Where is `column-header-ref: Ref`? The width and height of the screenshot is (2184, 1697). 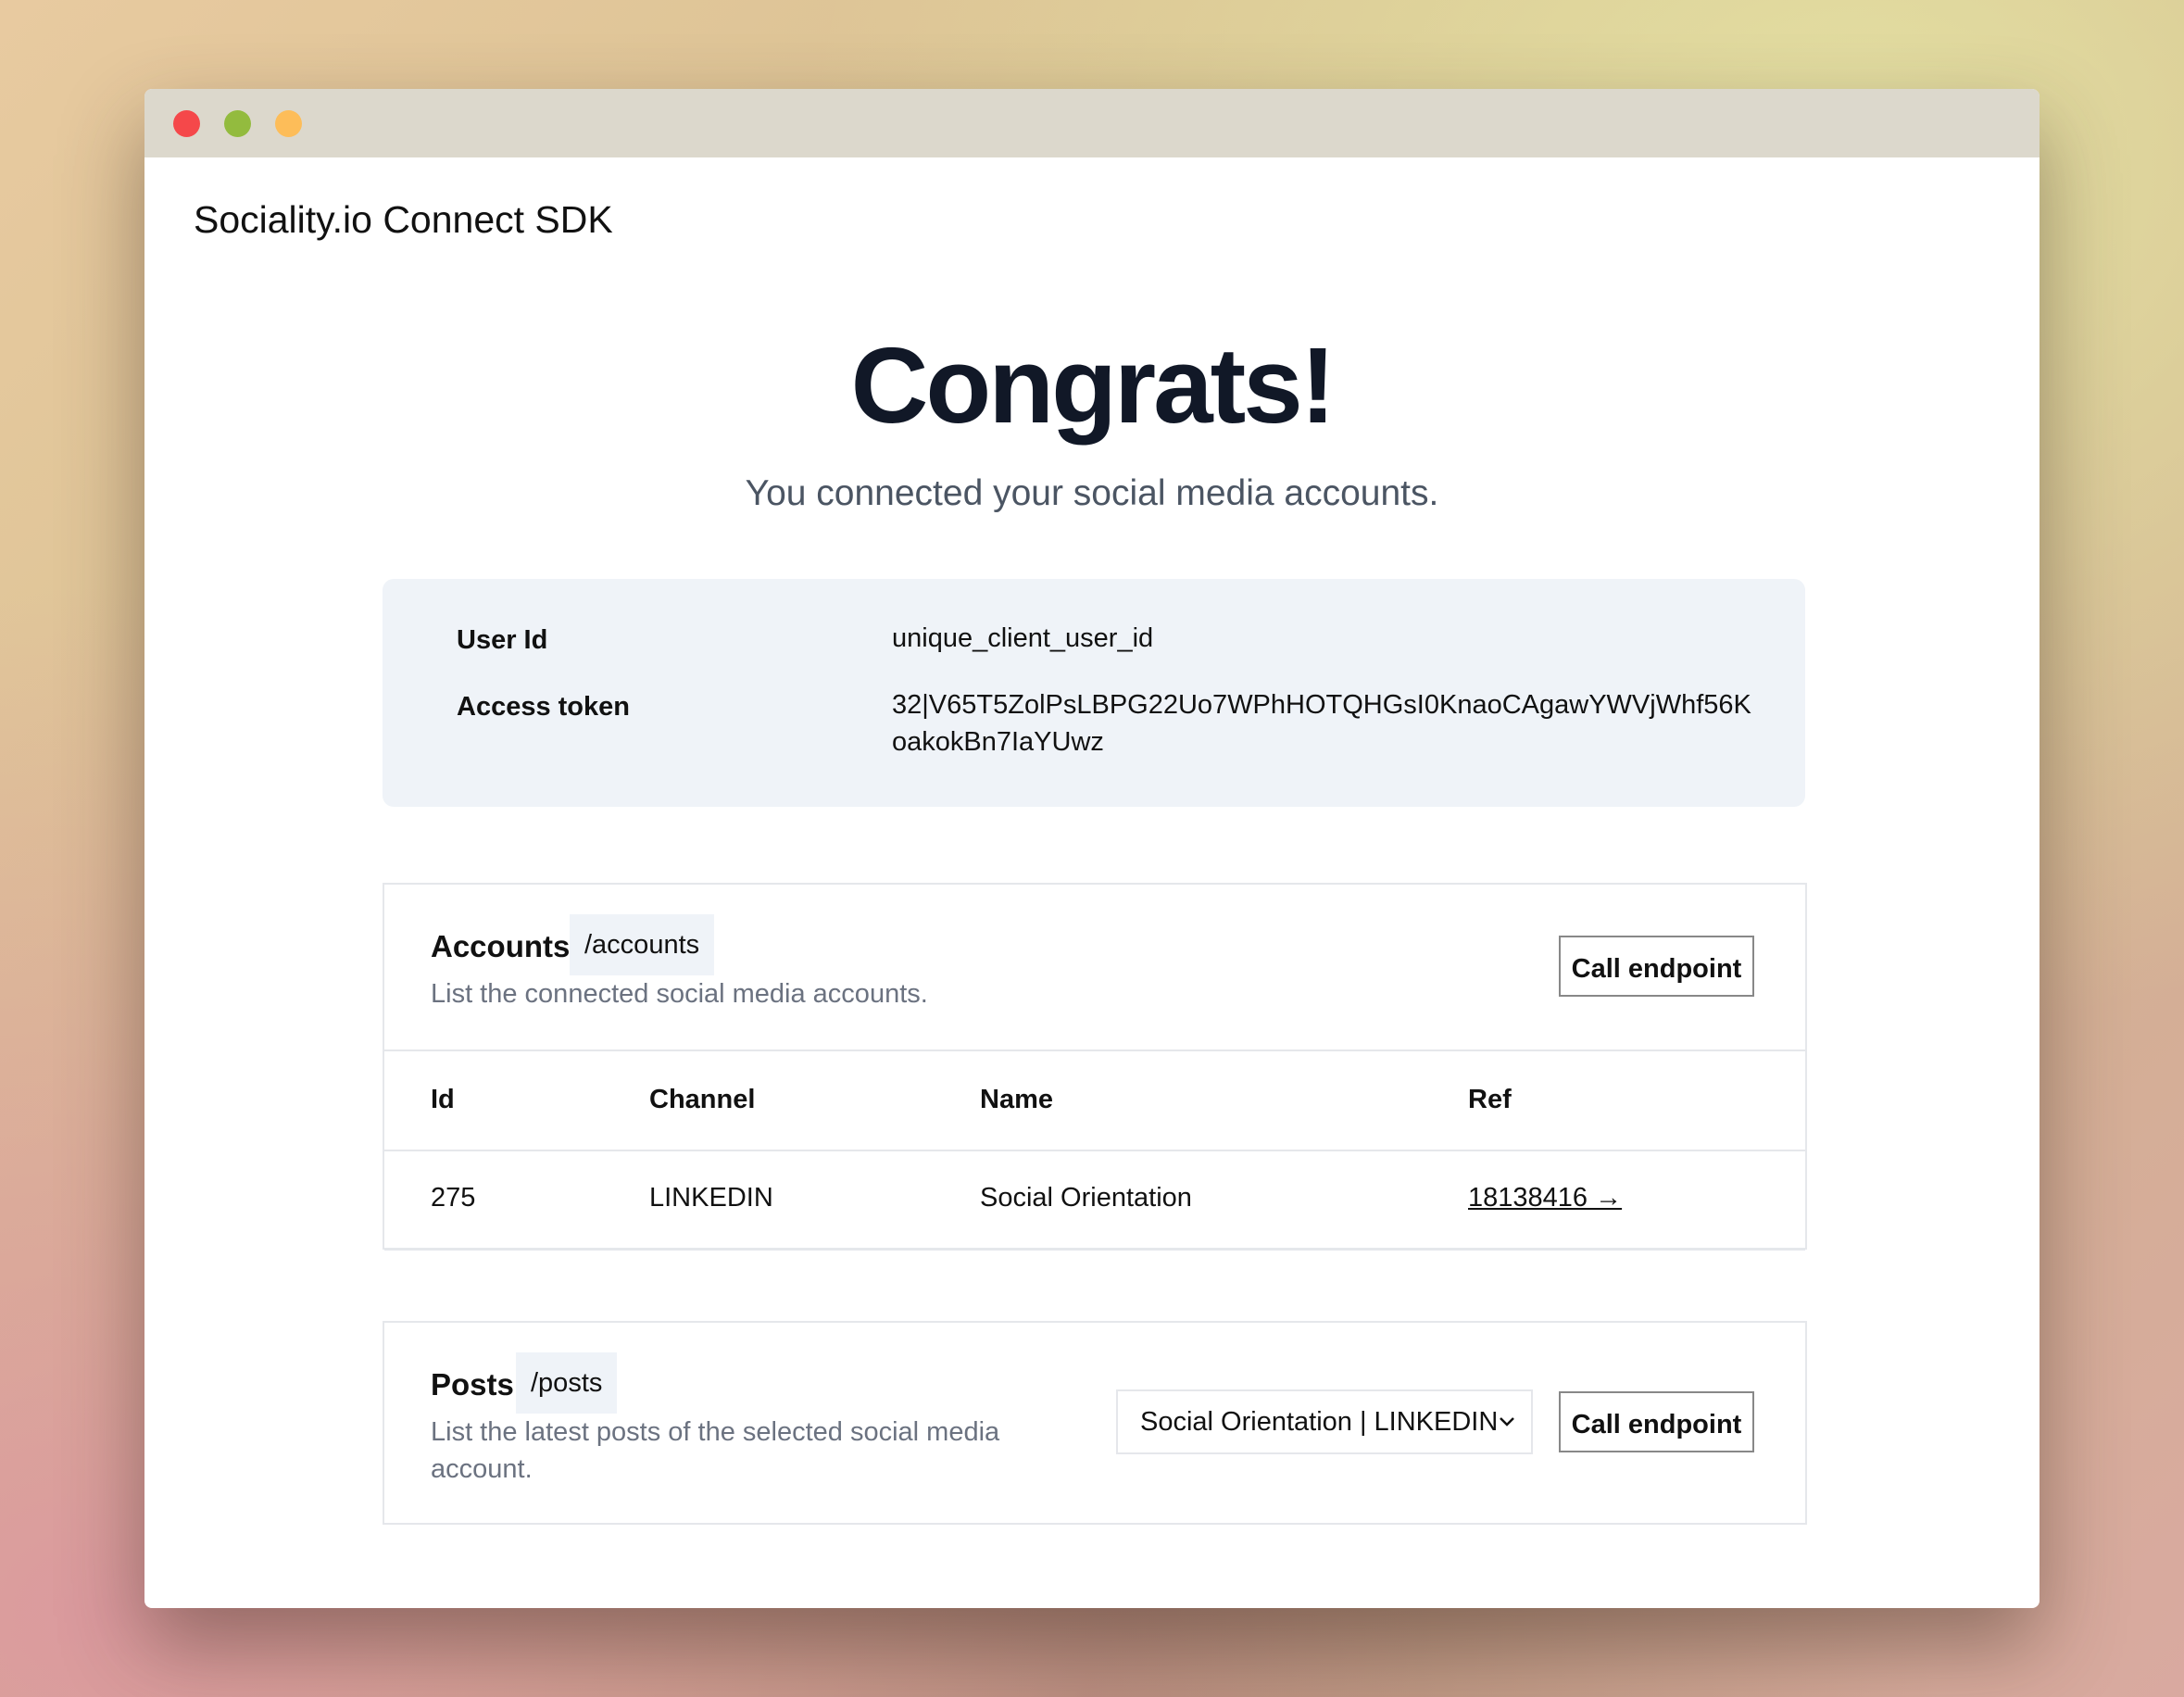
column-header-ref: Ref is located at coordinates (1490, 1099).